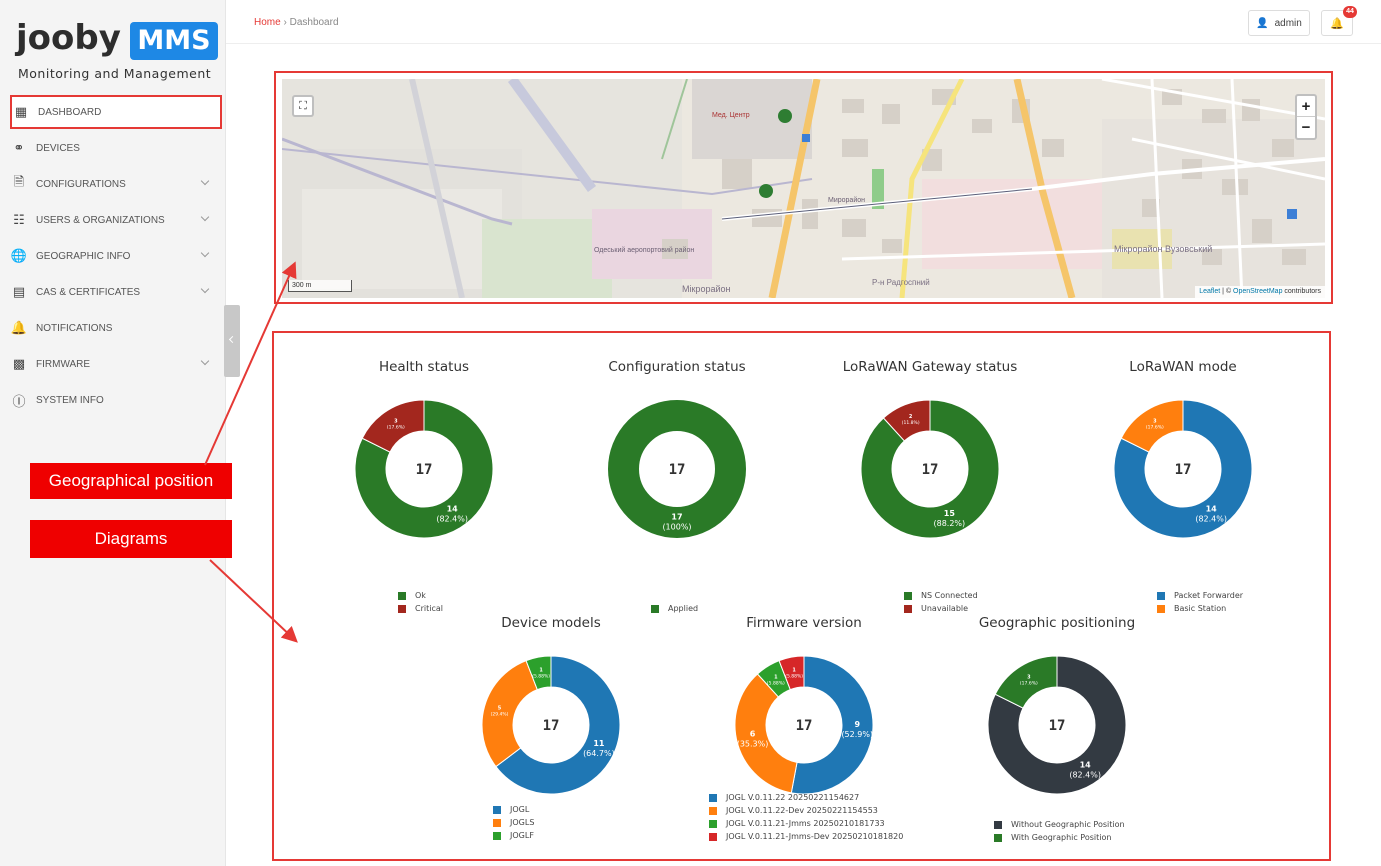 The width and height of the screenshot is (1381, 866). What do you see at coordinates (267, 22) in the screenshot?
I see `breadcrumb-home-link: Home` at bounding box center [267, 22].